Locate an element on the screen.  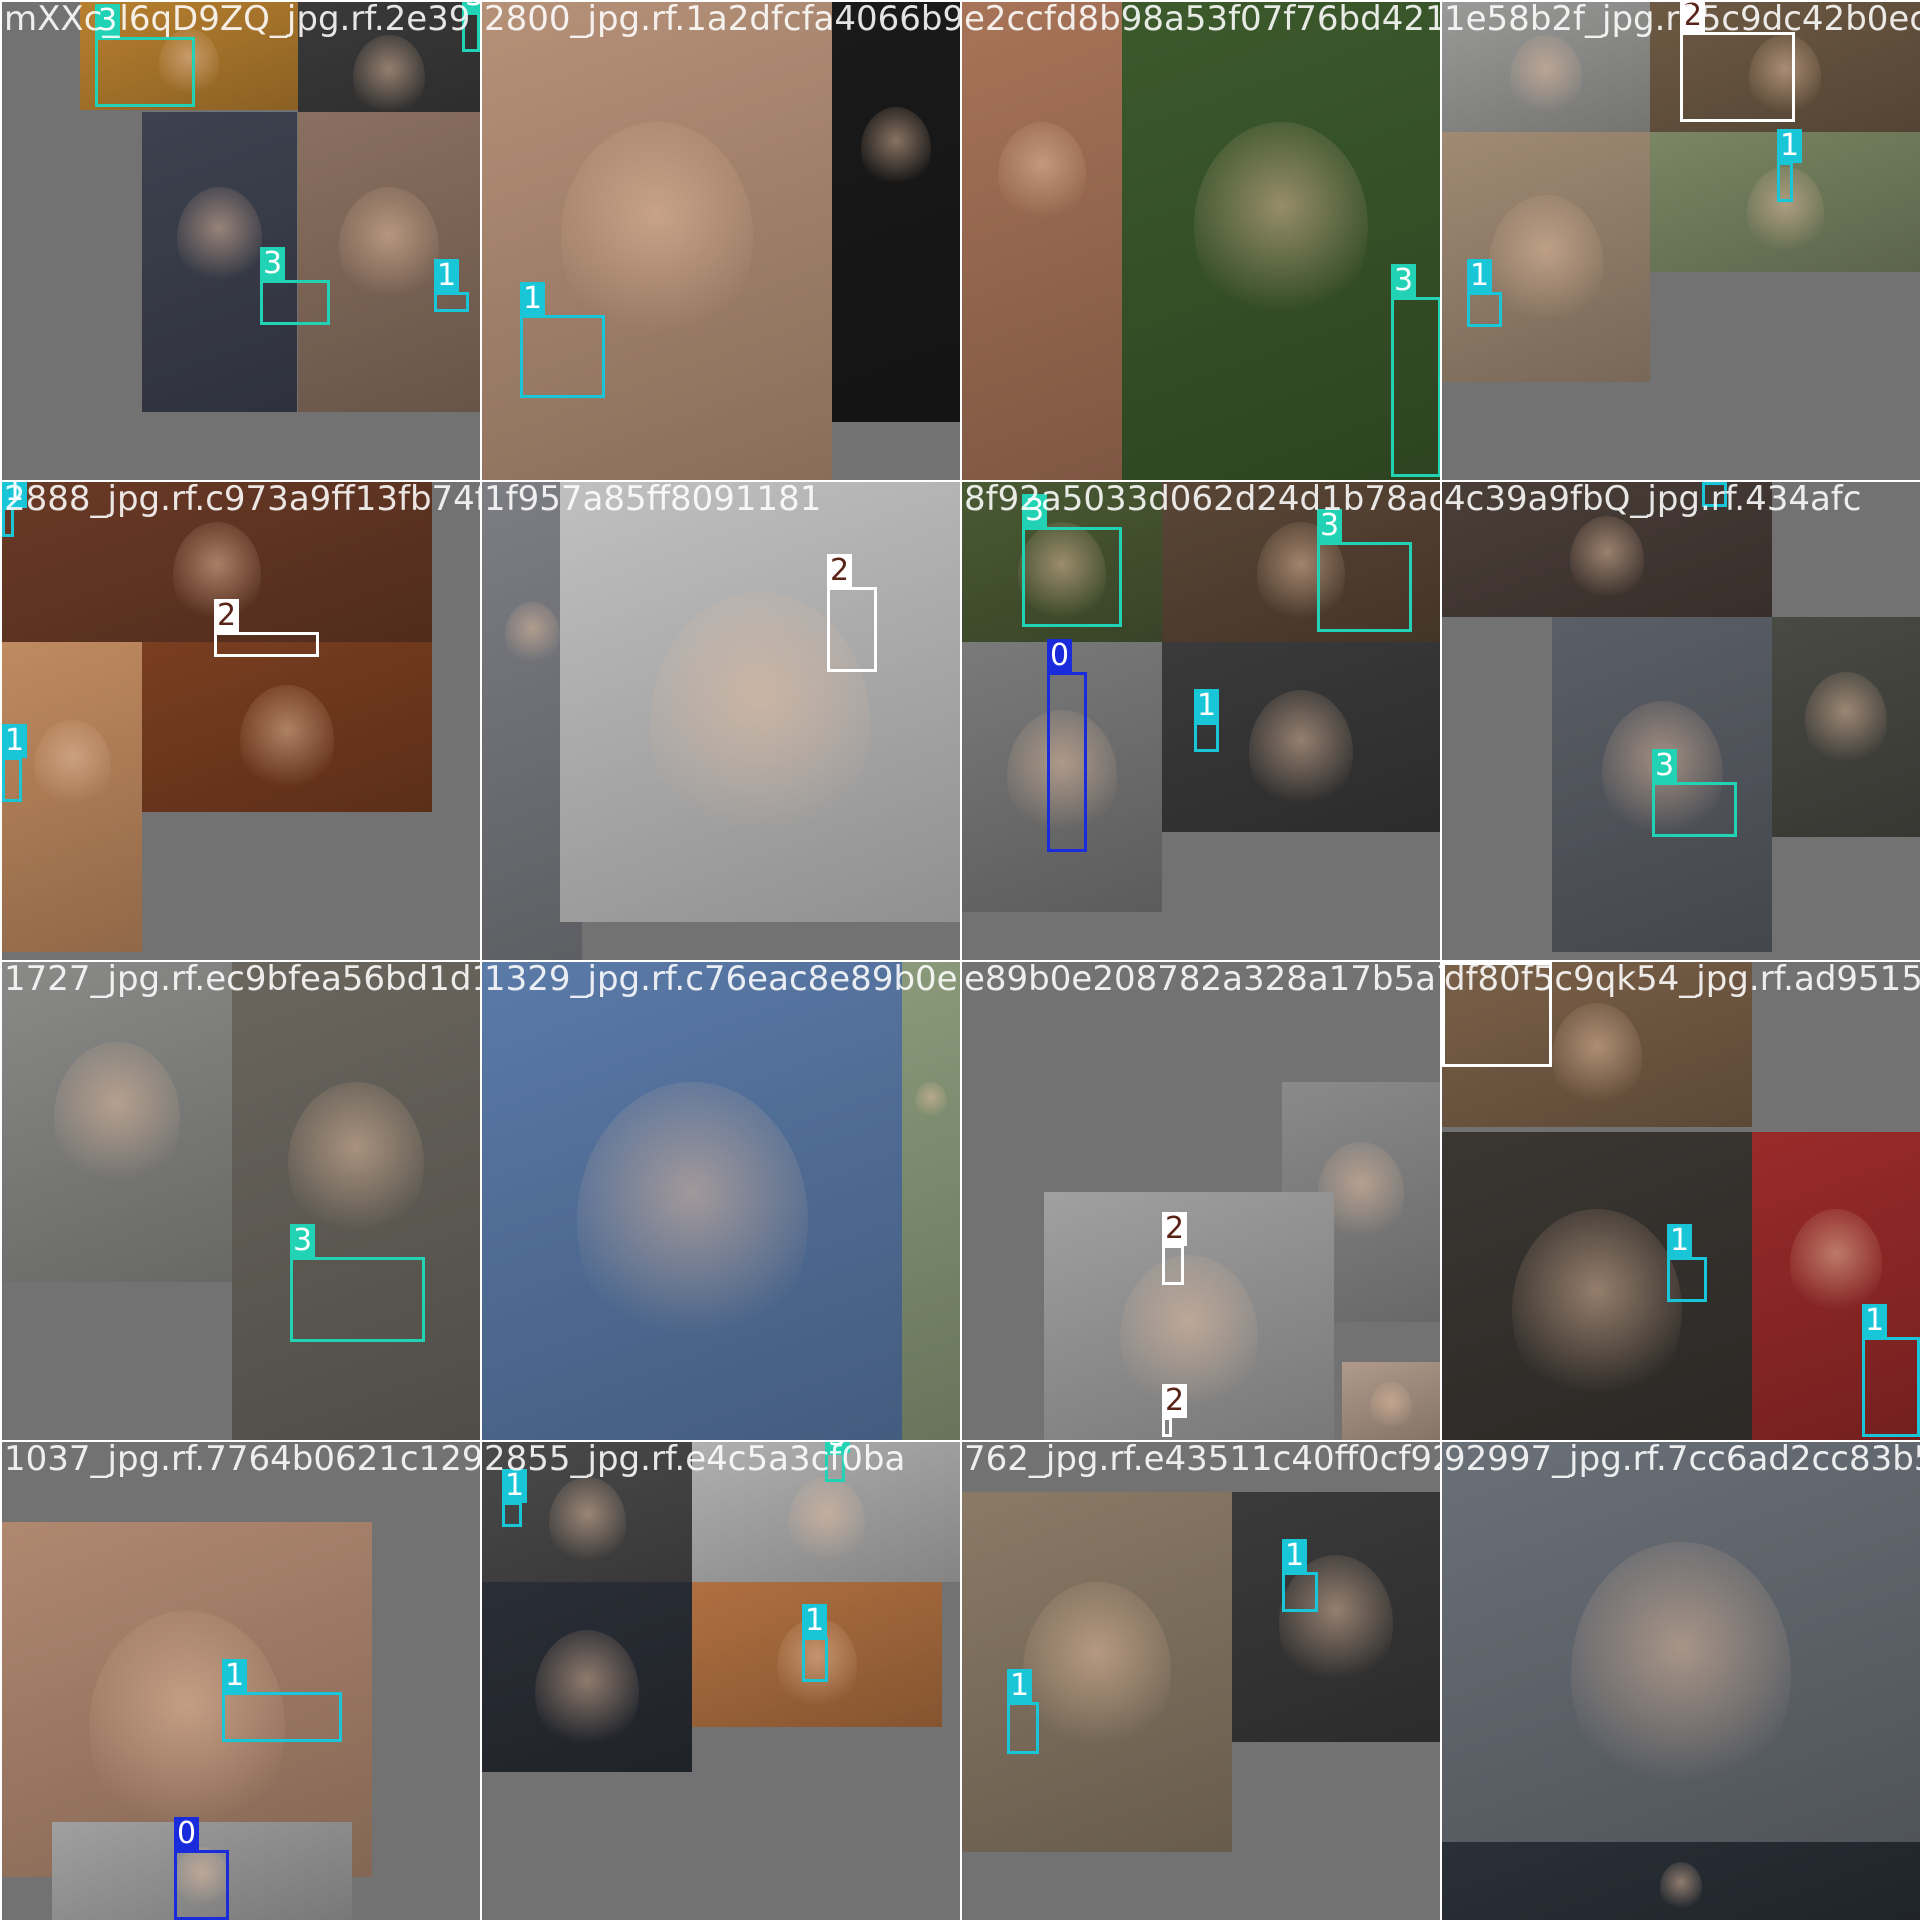
mosaic-cell: 3e2ccfd8b98a53f07f76bd421e58b2f is located at coordinates (1201, 241).